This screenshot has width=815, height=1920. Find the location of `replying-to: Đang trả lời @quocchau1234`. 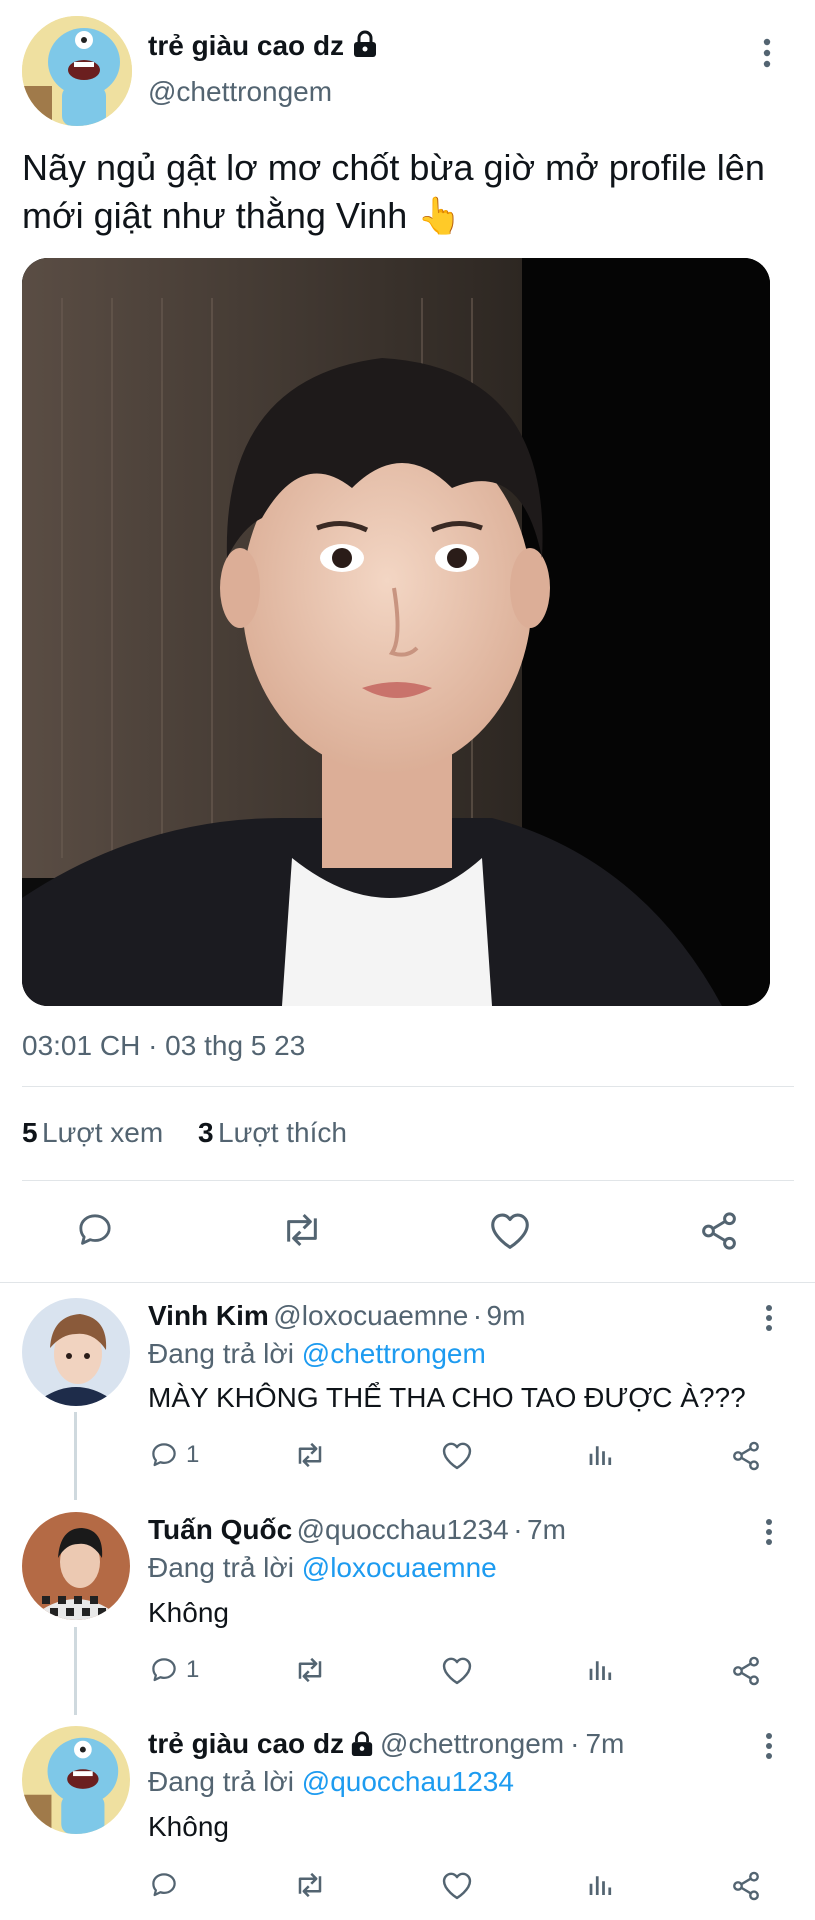

replying-to: Đang trả lời @quocchau1234 is located at coordinates (331, 1782).